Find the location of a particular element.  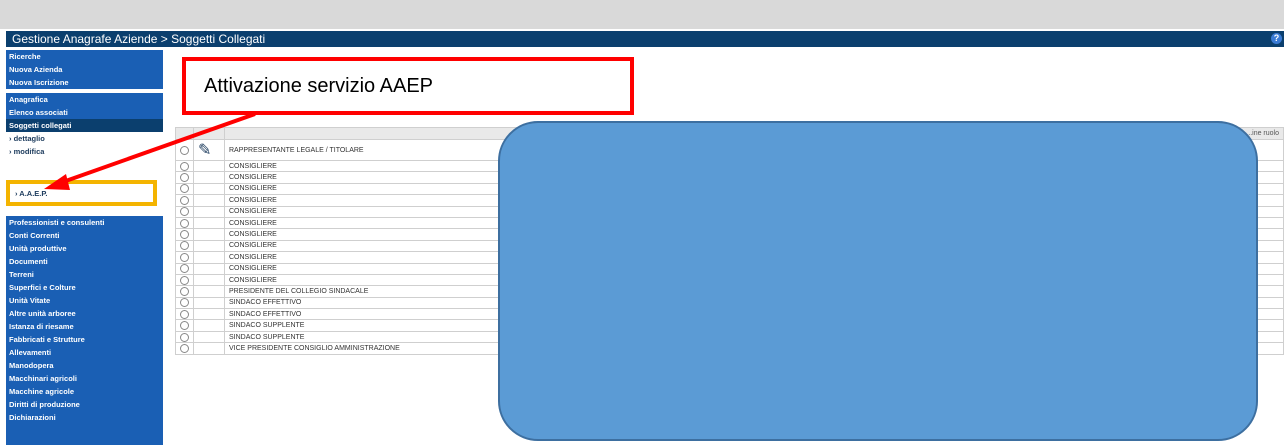

callout-arrow-icon is located at coordinates (150, 151).